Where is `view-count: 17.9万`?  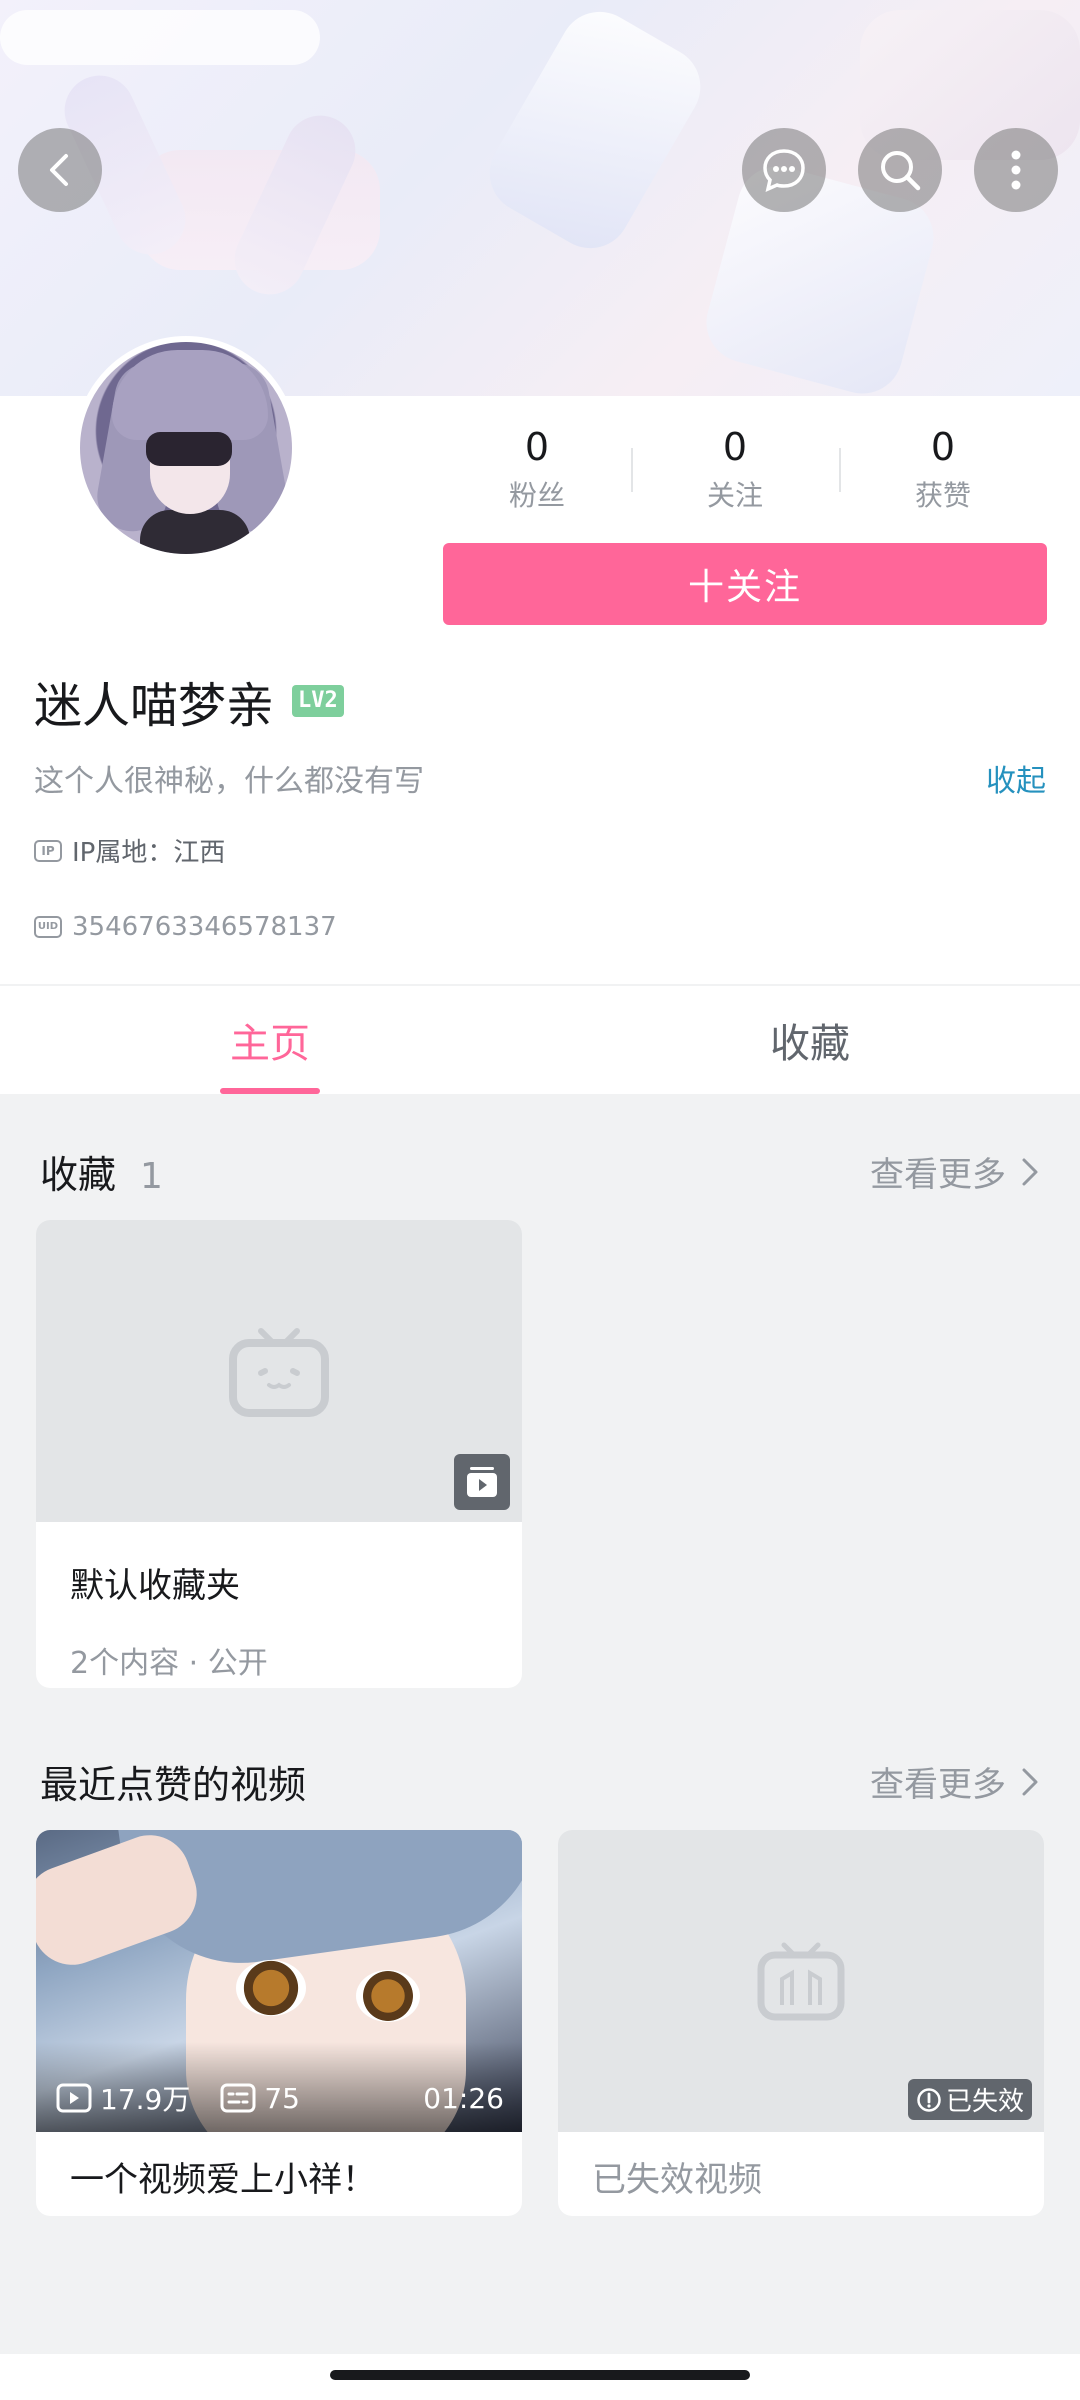
view-count: 17.9万 is located at coordinates (145, 2099).